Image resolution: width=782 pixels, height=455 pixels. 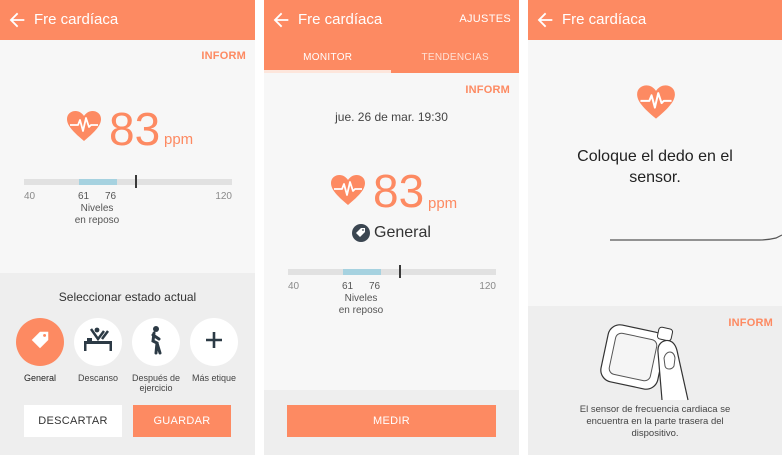 What do you see at coordinates (391, 36) in the screenshot?
I see `app-bar: Fre cardíaca AJUSTES MONITOR TENDENCIAS` at bounding box center [391, 36].